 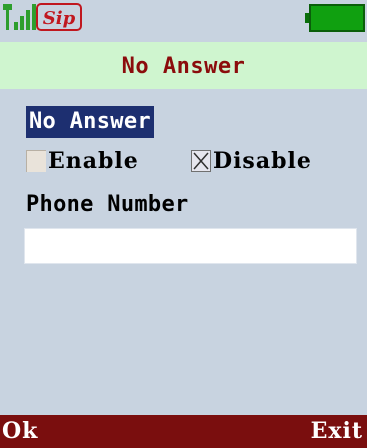 What do you see at coordinates (107, 204) in the screenshot?
I see `phone-number-label: Phone Number` at bounding box center [107, 204].